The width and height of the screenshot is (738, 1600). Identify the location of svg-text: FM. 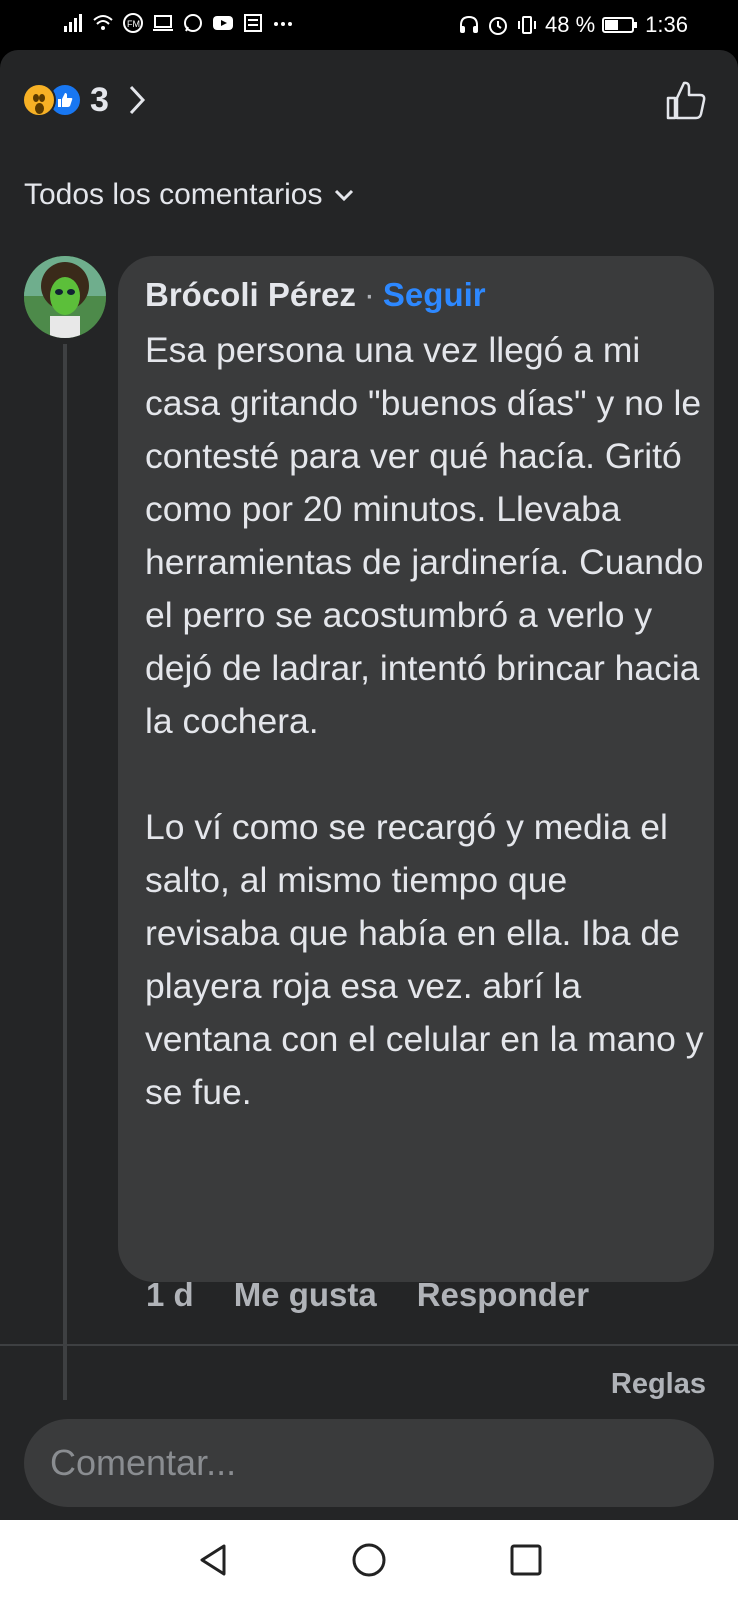
(133, 24).